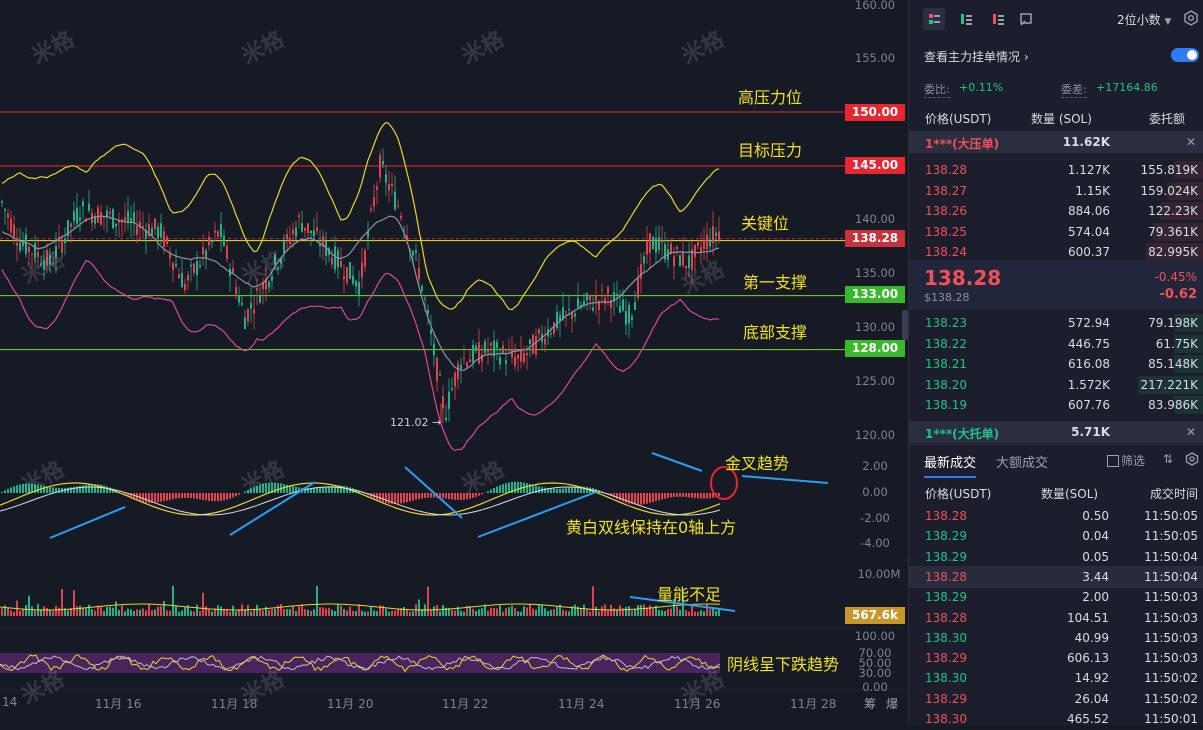  I want to click on bid-row: 138.201.572K217.221K, so click(1056, 385).